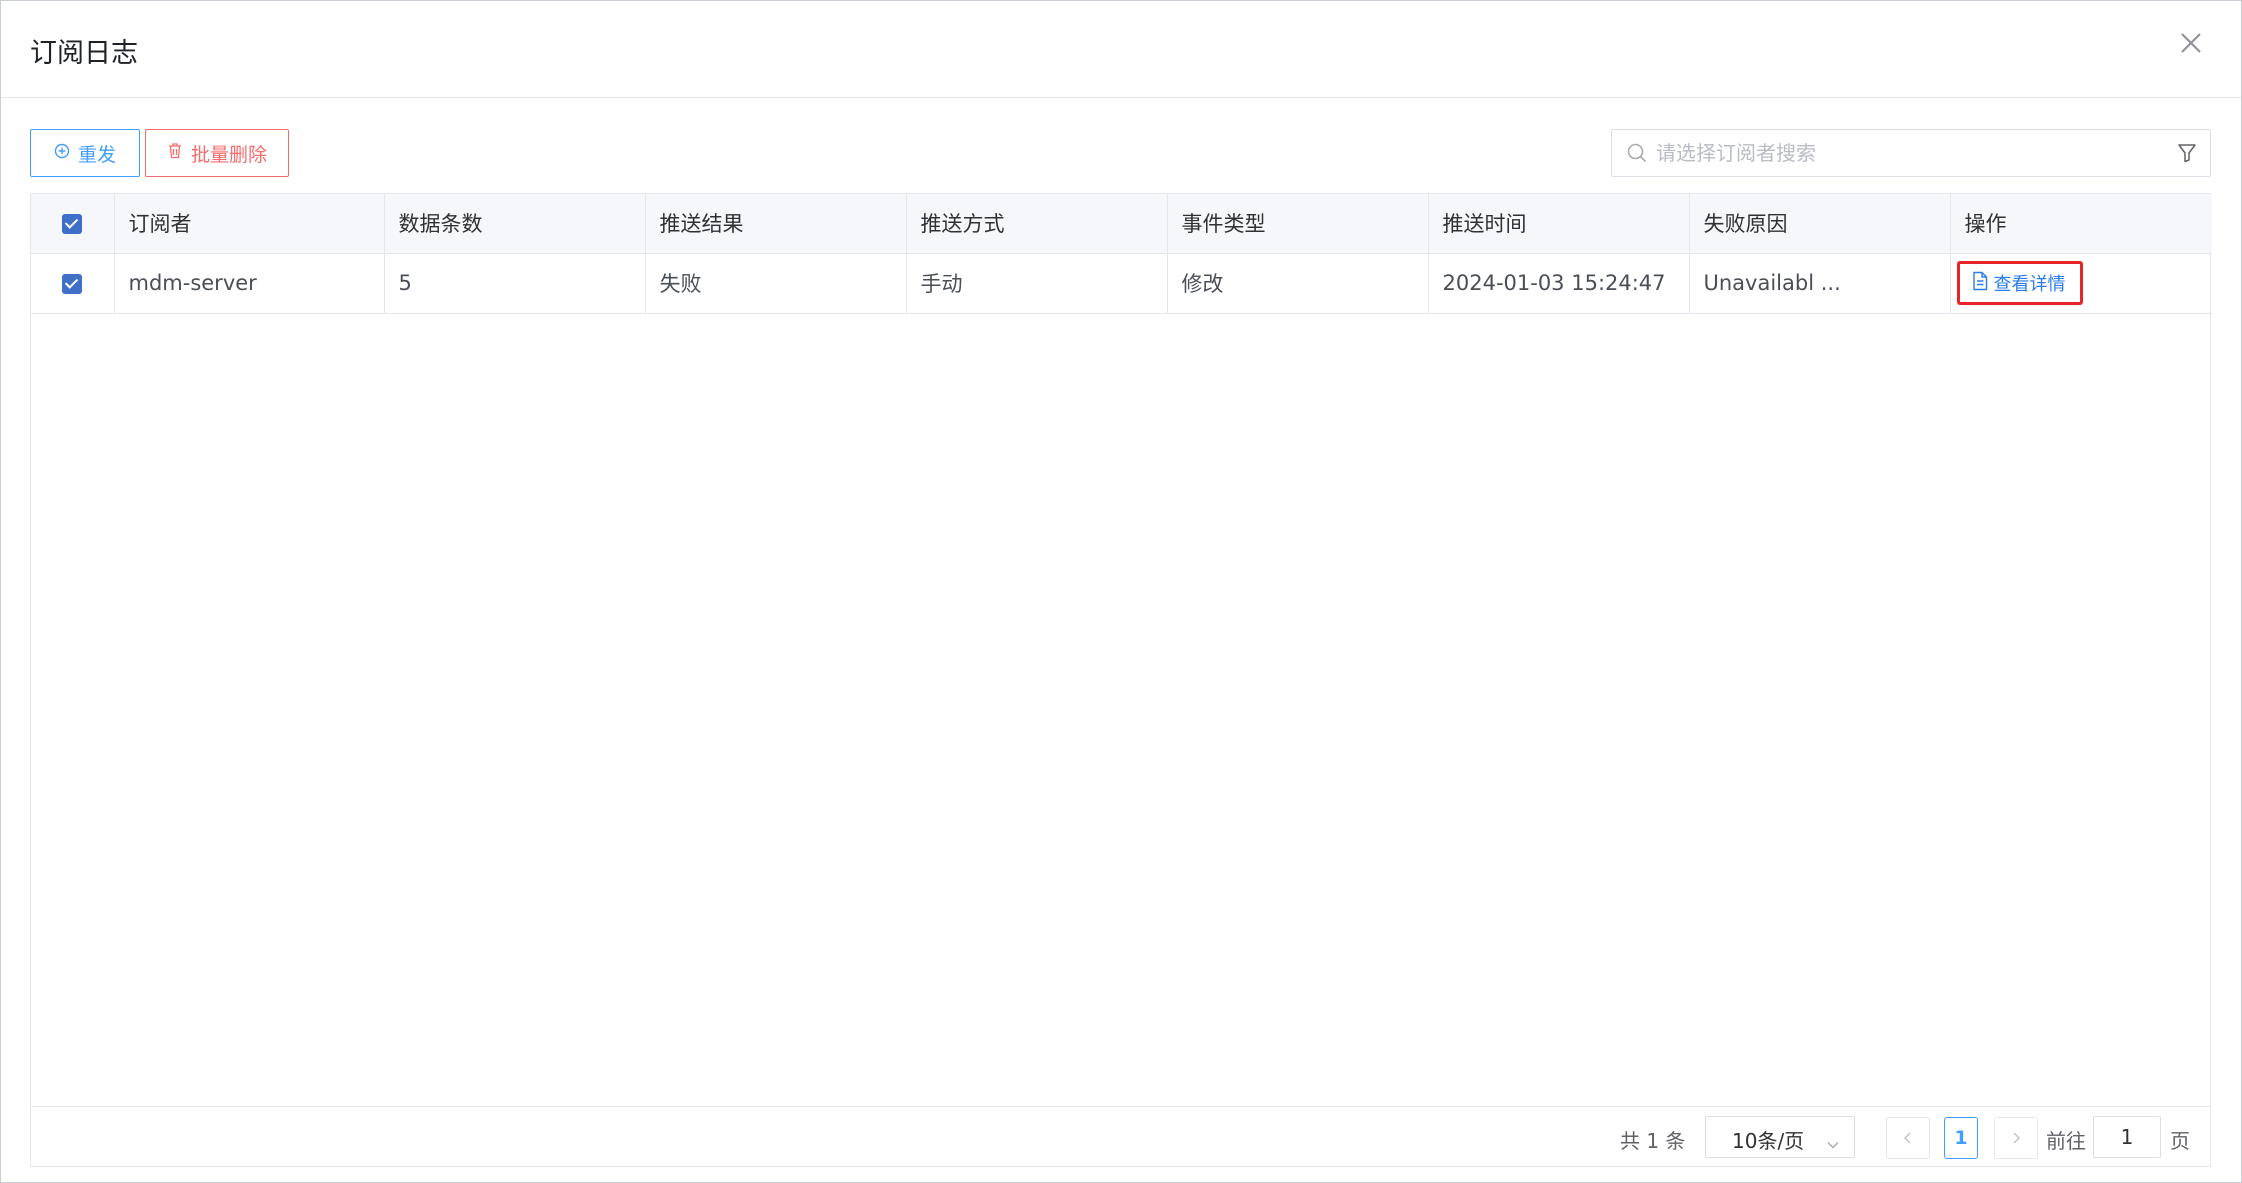 Image resolution: width=2242 pixels, height=1183 pixels. I want to click on header-result: 推送结果, so click(776, 224).